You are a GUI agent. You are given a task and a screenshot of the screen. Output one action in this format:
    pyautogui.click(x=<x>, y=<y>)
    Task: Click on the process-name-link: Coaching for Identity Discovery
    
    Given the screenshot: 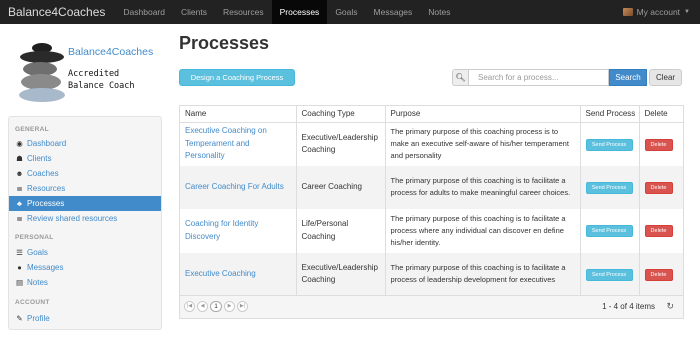 What is the action you would take?
    pyautogui.click(x=221, y=230)
    